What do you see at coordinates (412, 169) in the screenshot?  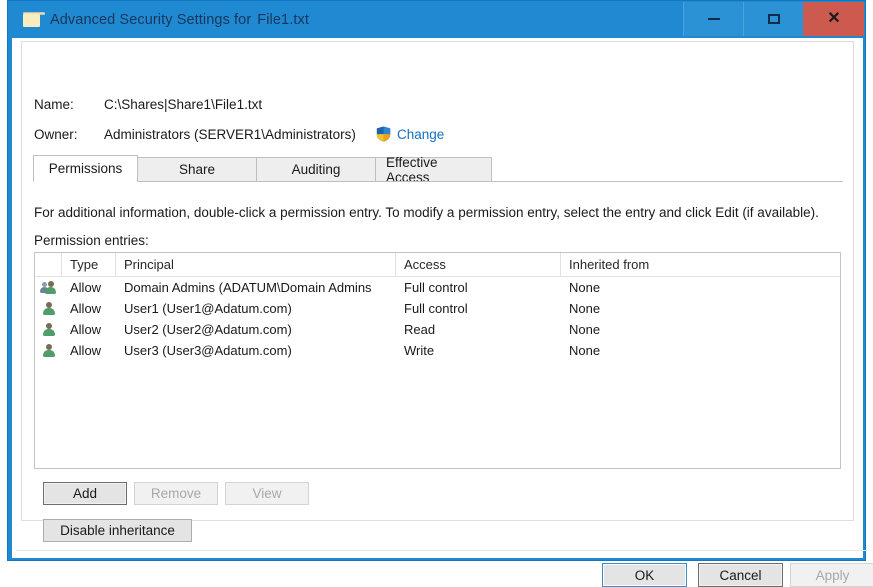 I see `tab-effective-access-label: Effective Access` at bounding box center [412, 169].